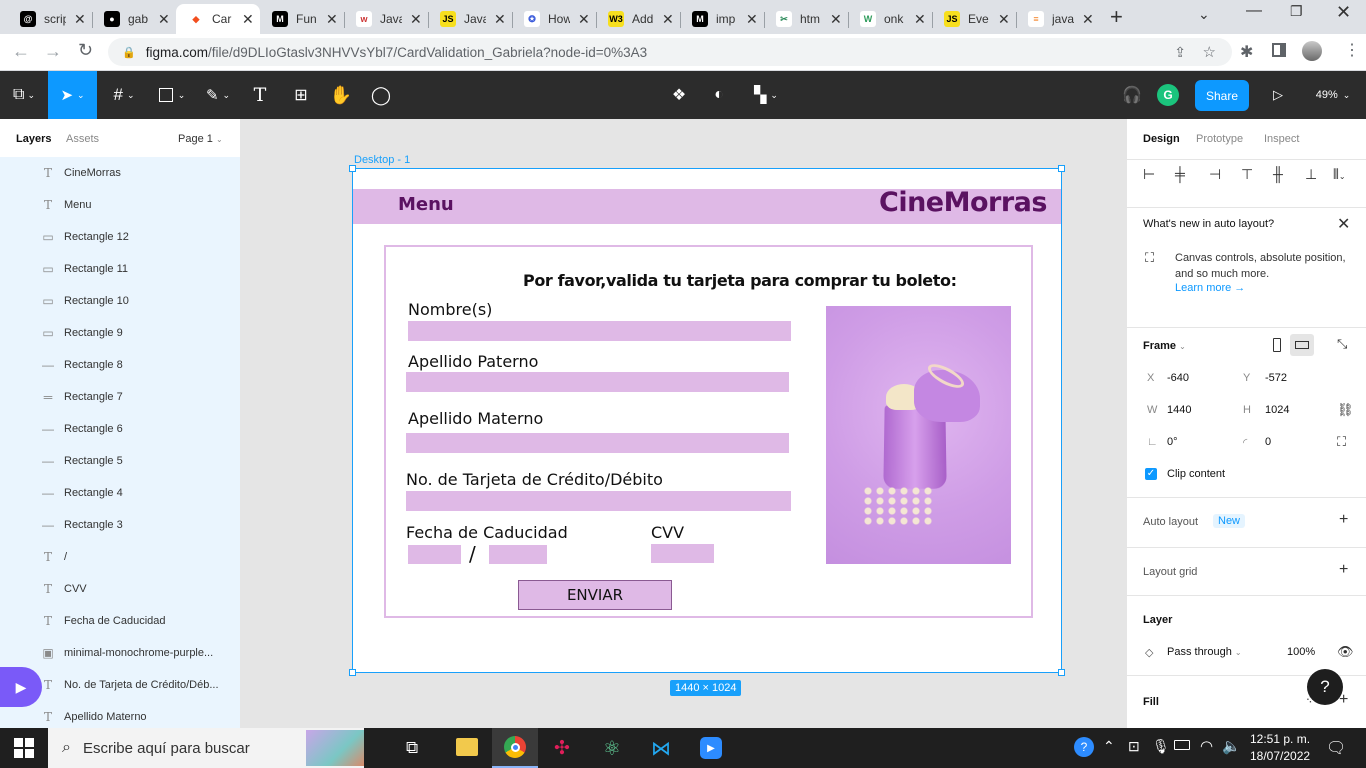 Image resolution: width=1366 pixels, height=768 pixels. Describe the element at coordinates (1254, 11) in the screenshot. I see `minimize-button: —` at that location.